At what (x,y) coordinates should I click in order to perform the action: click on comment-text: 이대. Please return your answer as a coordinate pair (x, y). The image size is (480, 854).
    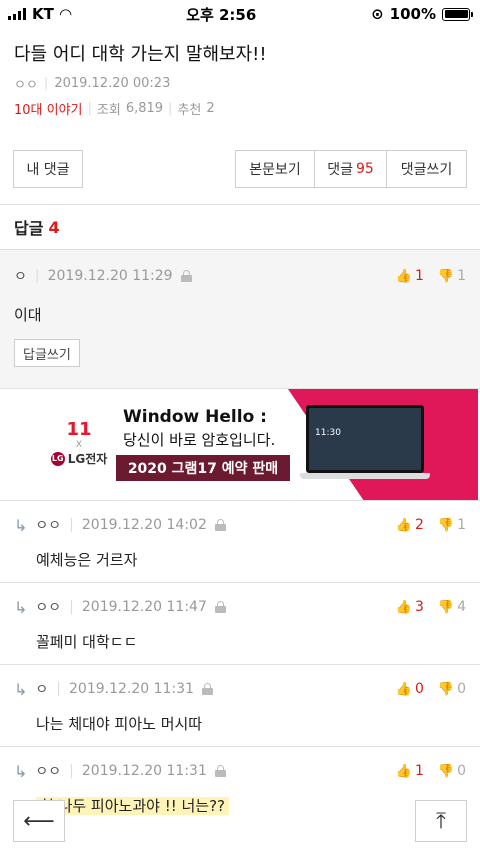
    Looking at the image, I should click on (28, 315).